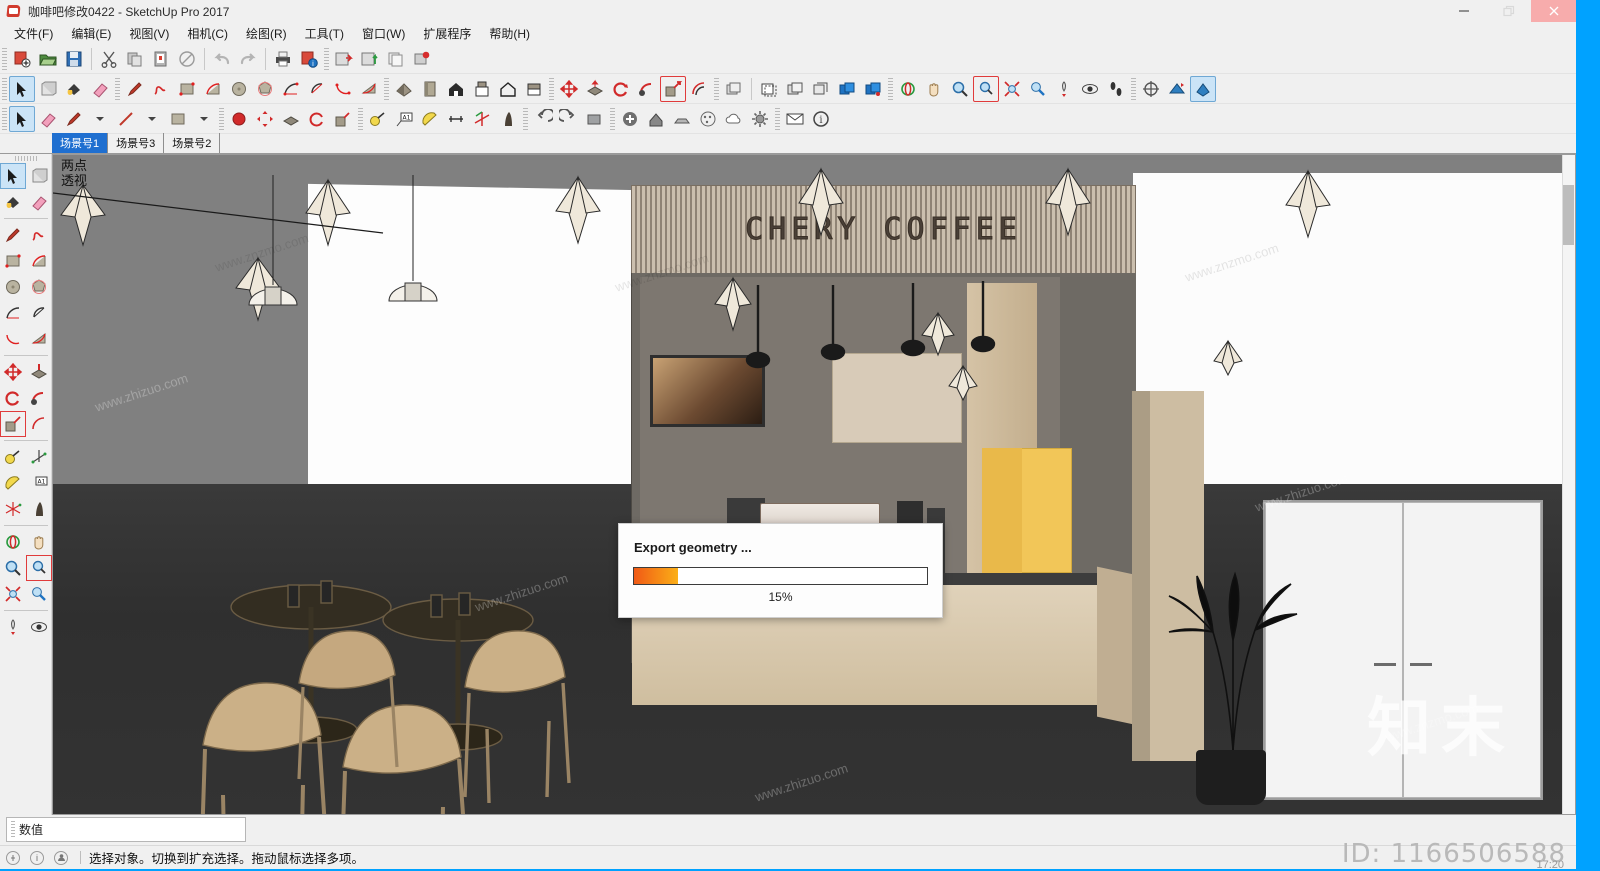 The width and height of the screenshot is (1600, 871). What do you see at coordinates (37, 857) in the screenshot?
I see `info-circle-icon: i` at bounding box center [37, 857].